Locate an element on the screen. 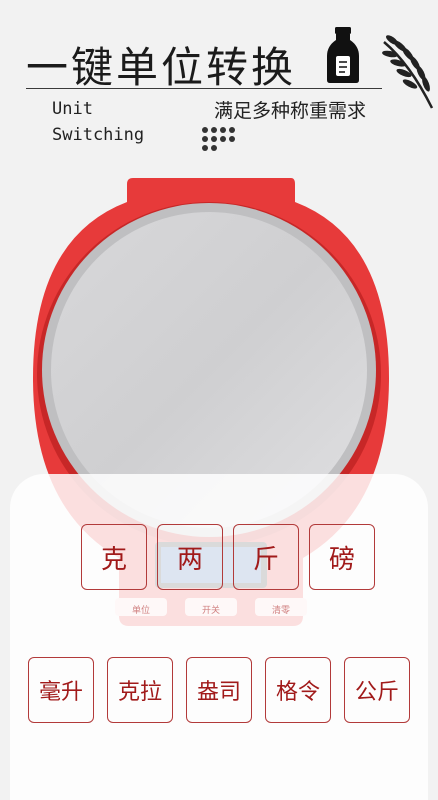 The image size is (438, 800). dots-decoration is located at coordinates (222, 139).